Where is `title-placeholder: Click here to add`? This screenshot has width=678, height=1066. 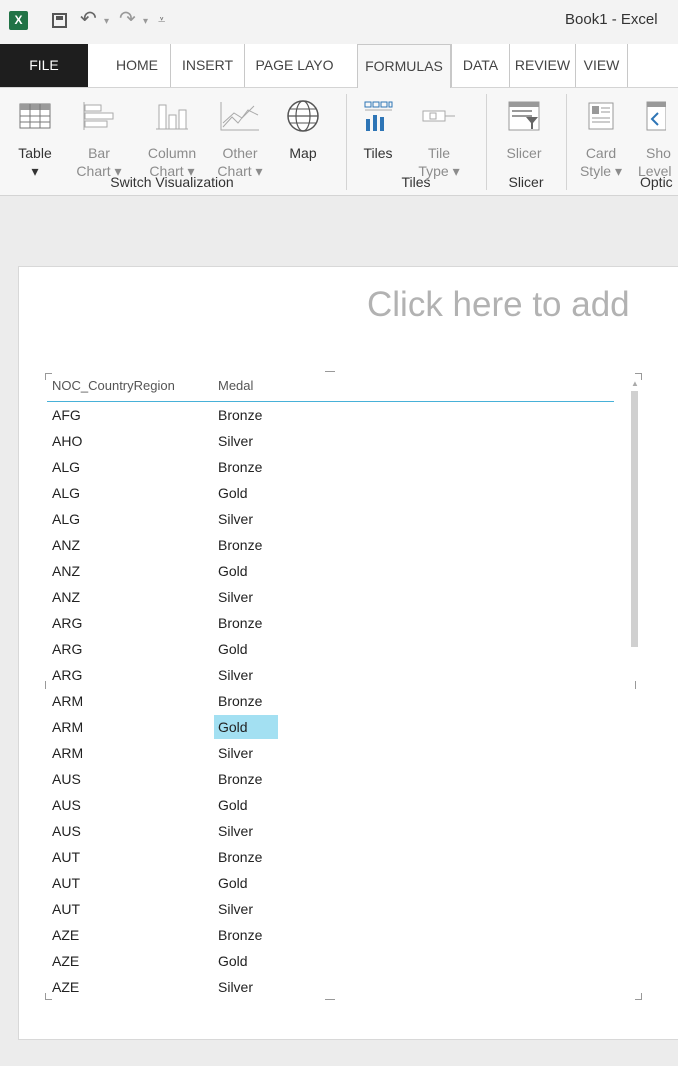
title-placeholder: Click here to add is located at coordinates (498, 305).